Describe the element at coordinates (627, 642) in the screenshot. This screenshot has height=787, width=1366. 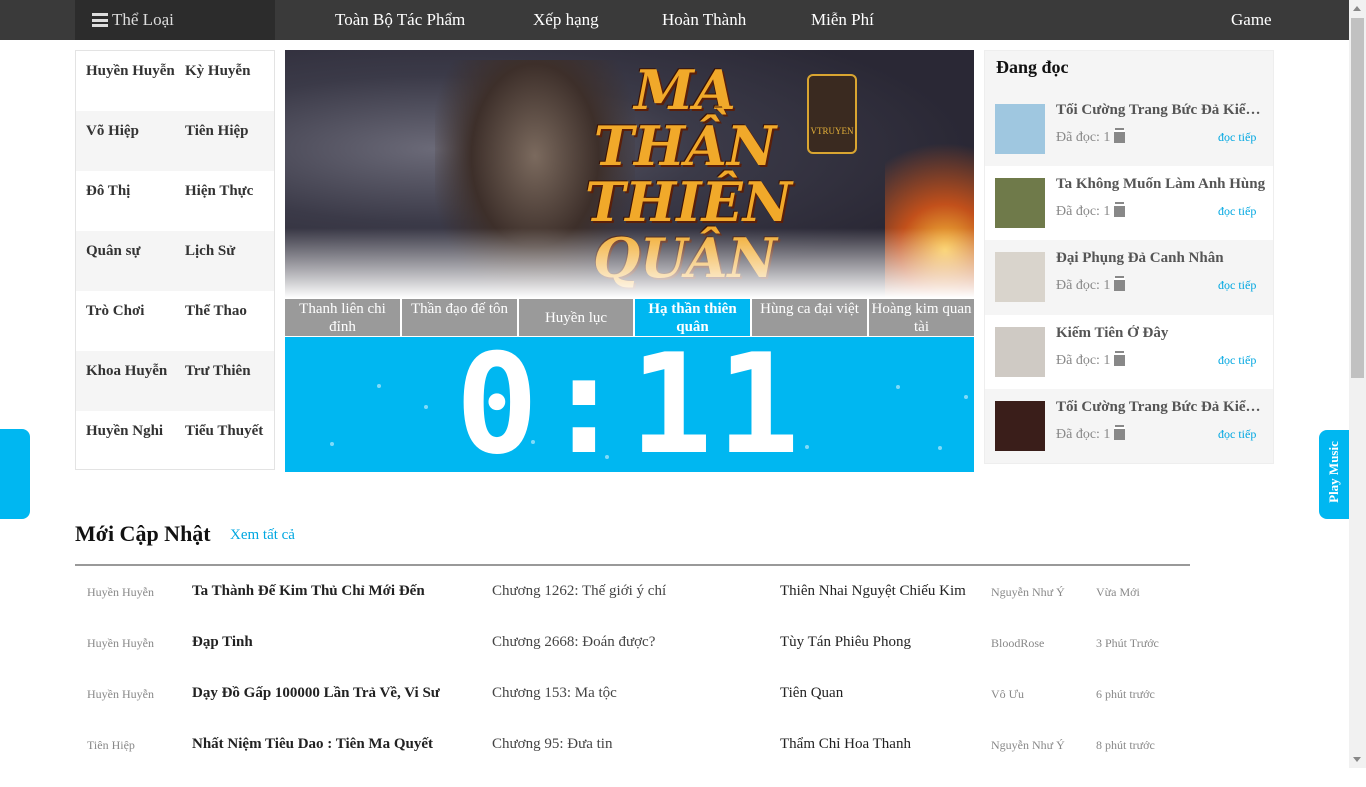
I see `update-chapter: Chương 2668: Đoán được?` at that location.